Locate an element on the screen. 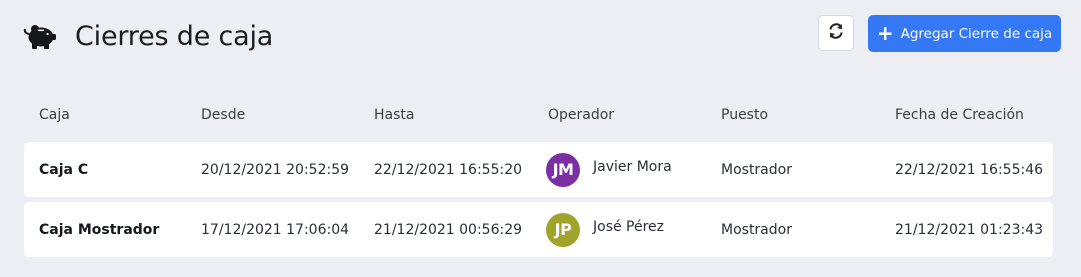 The width and height of the screenshot is (1081, 277). cell-hasta: 21/12/2021 00:56:29 is located at coordinates (448, 229).